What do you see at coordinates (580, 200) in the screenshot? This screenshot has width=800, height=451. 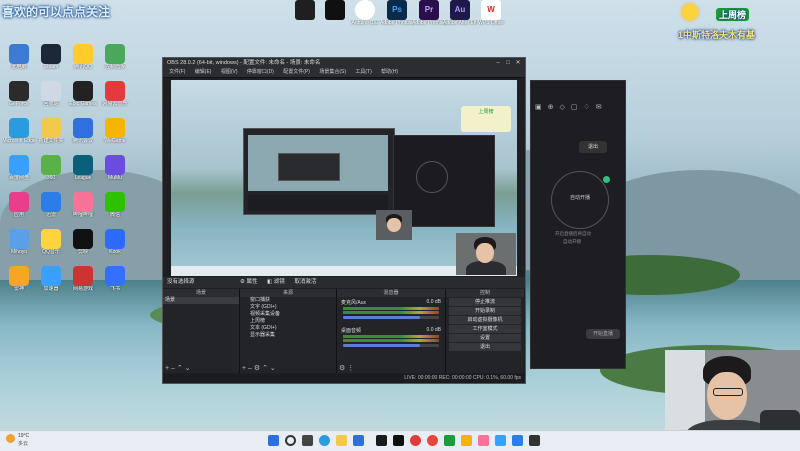 I see `auto-live-ring: 自动开播` at bounding box center [580, 200].